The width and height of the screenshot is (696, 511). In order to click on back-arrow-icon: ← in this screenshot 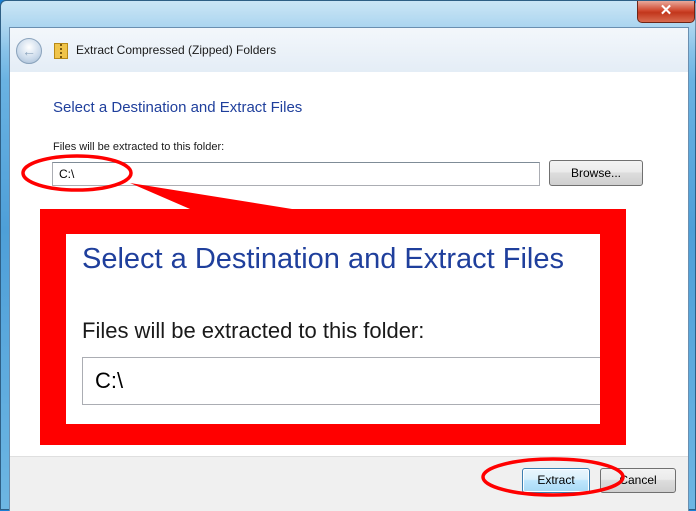, I will do `click(29, 51)`.